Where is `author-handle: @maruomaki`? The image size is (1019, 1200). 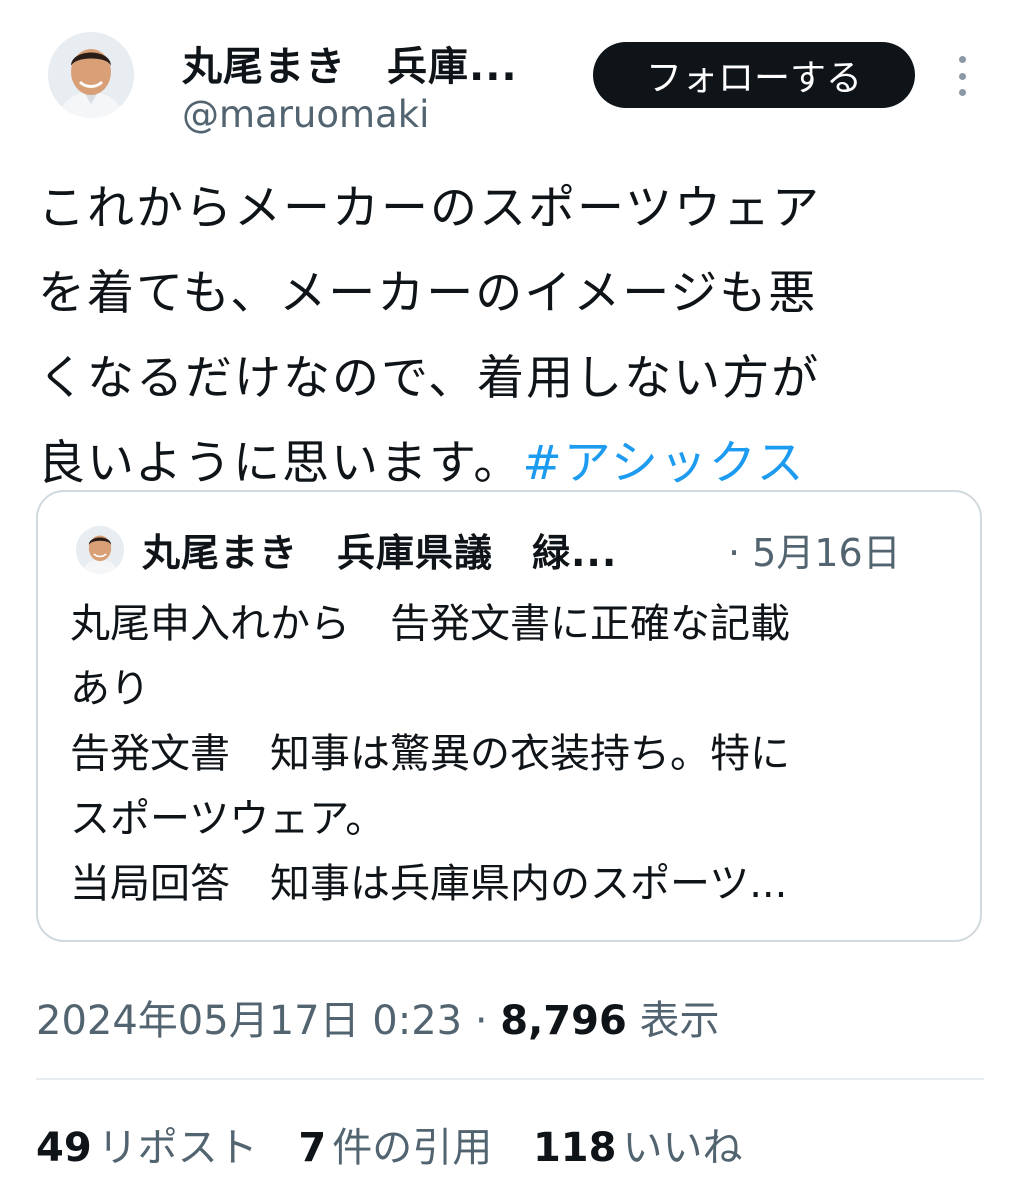
author-handle: @maruomaki is located at coordinates (305, 114).